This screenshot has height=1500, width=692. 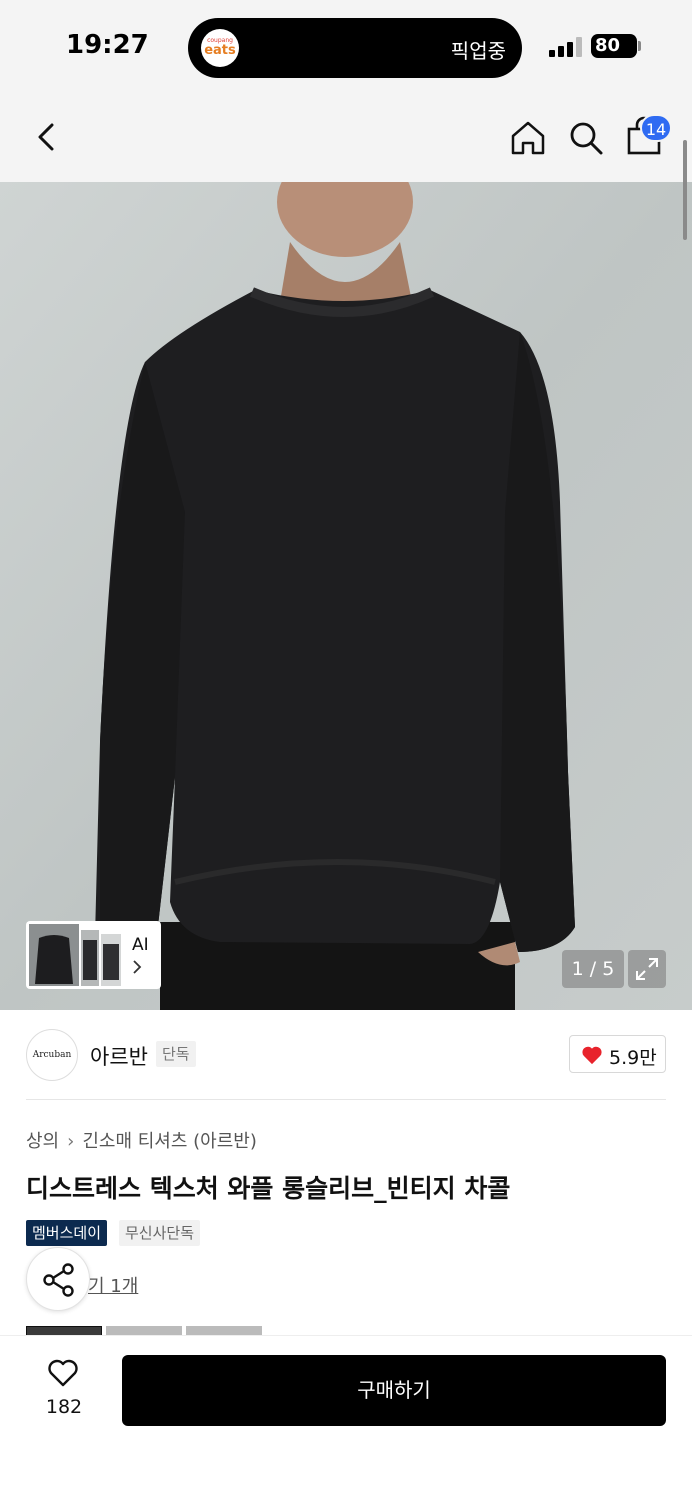 What do you see at coordinates (107, 45) in the screenshot?
I see `status-time: 19:27` at bounding box center [107, 45].